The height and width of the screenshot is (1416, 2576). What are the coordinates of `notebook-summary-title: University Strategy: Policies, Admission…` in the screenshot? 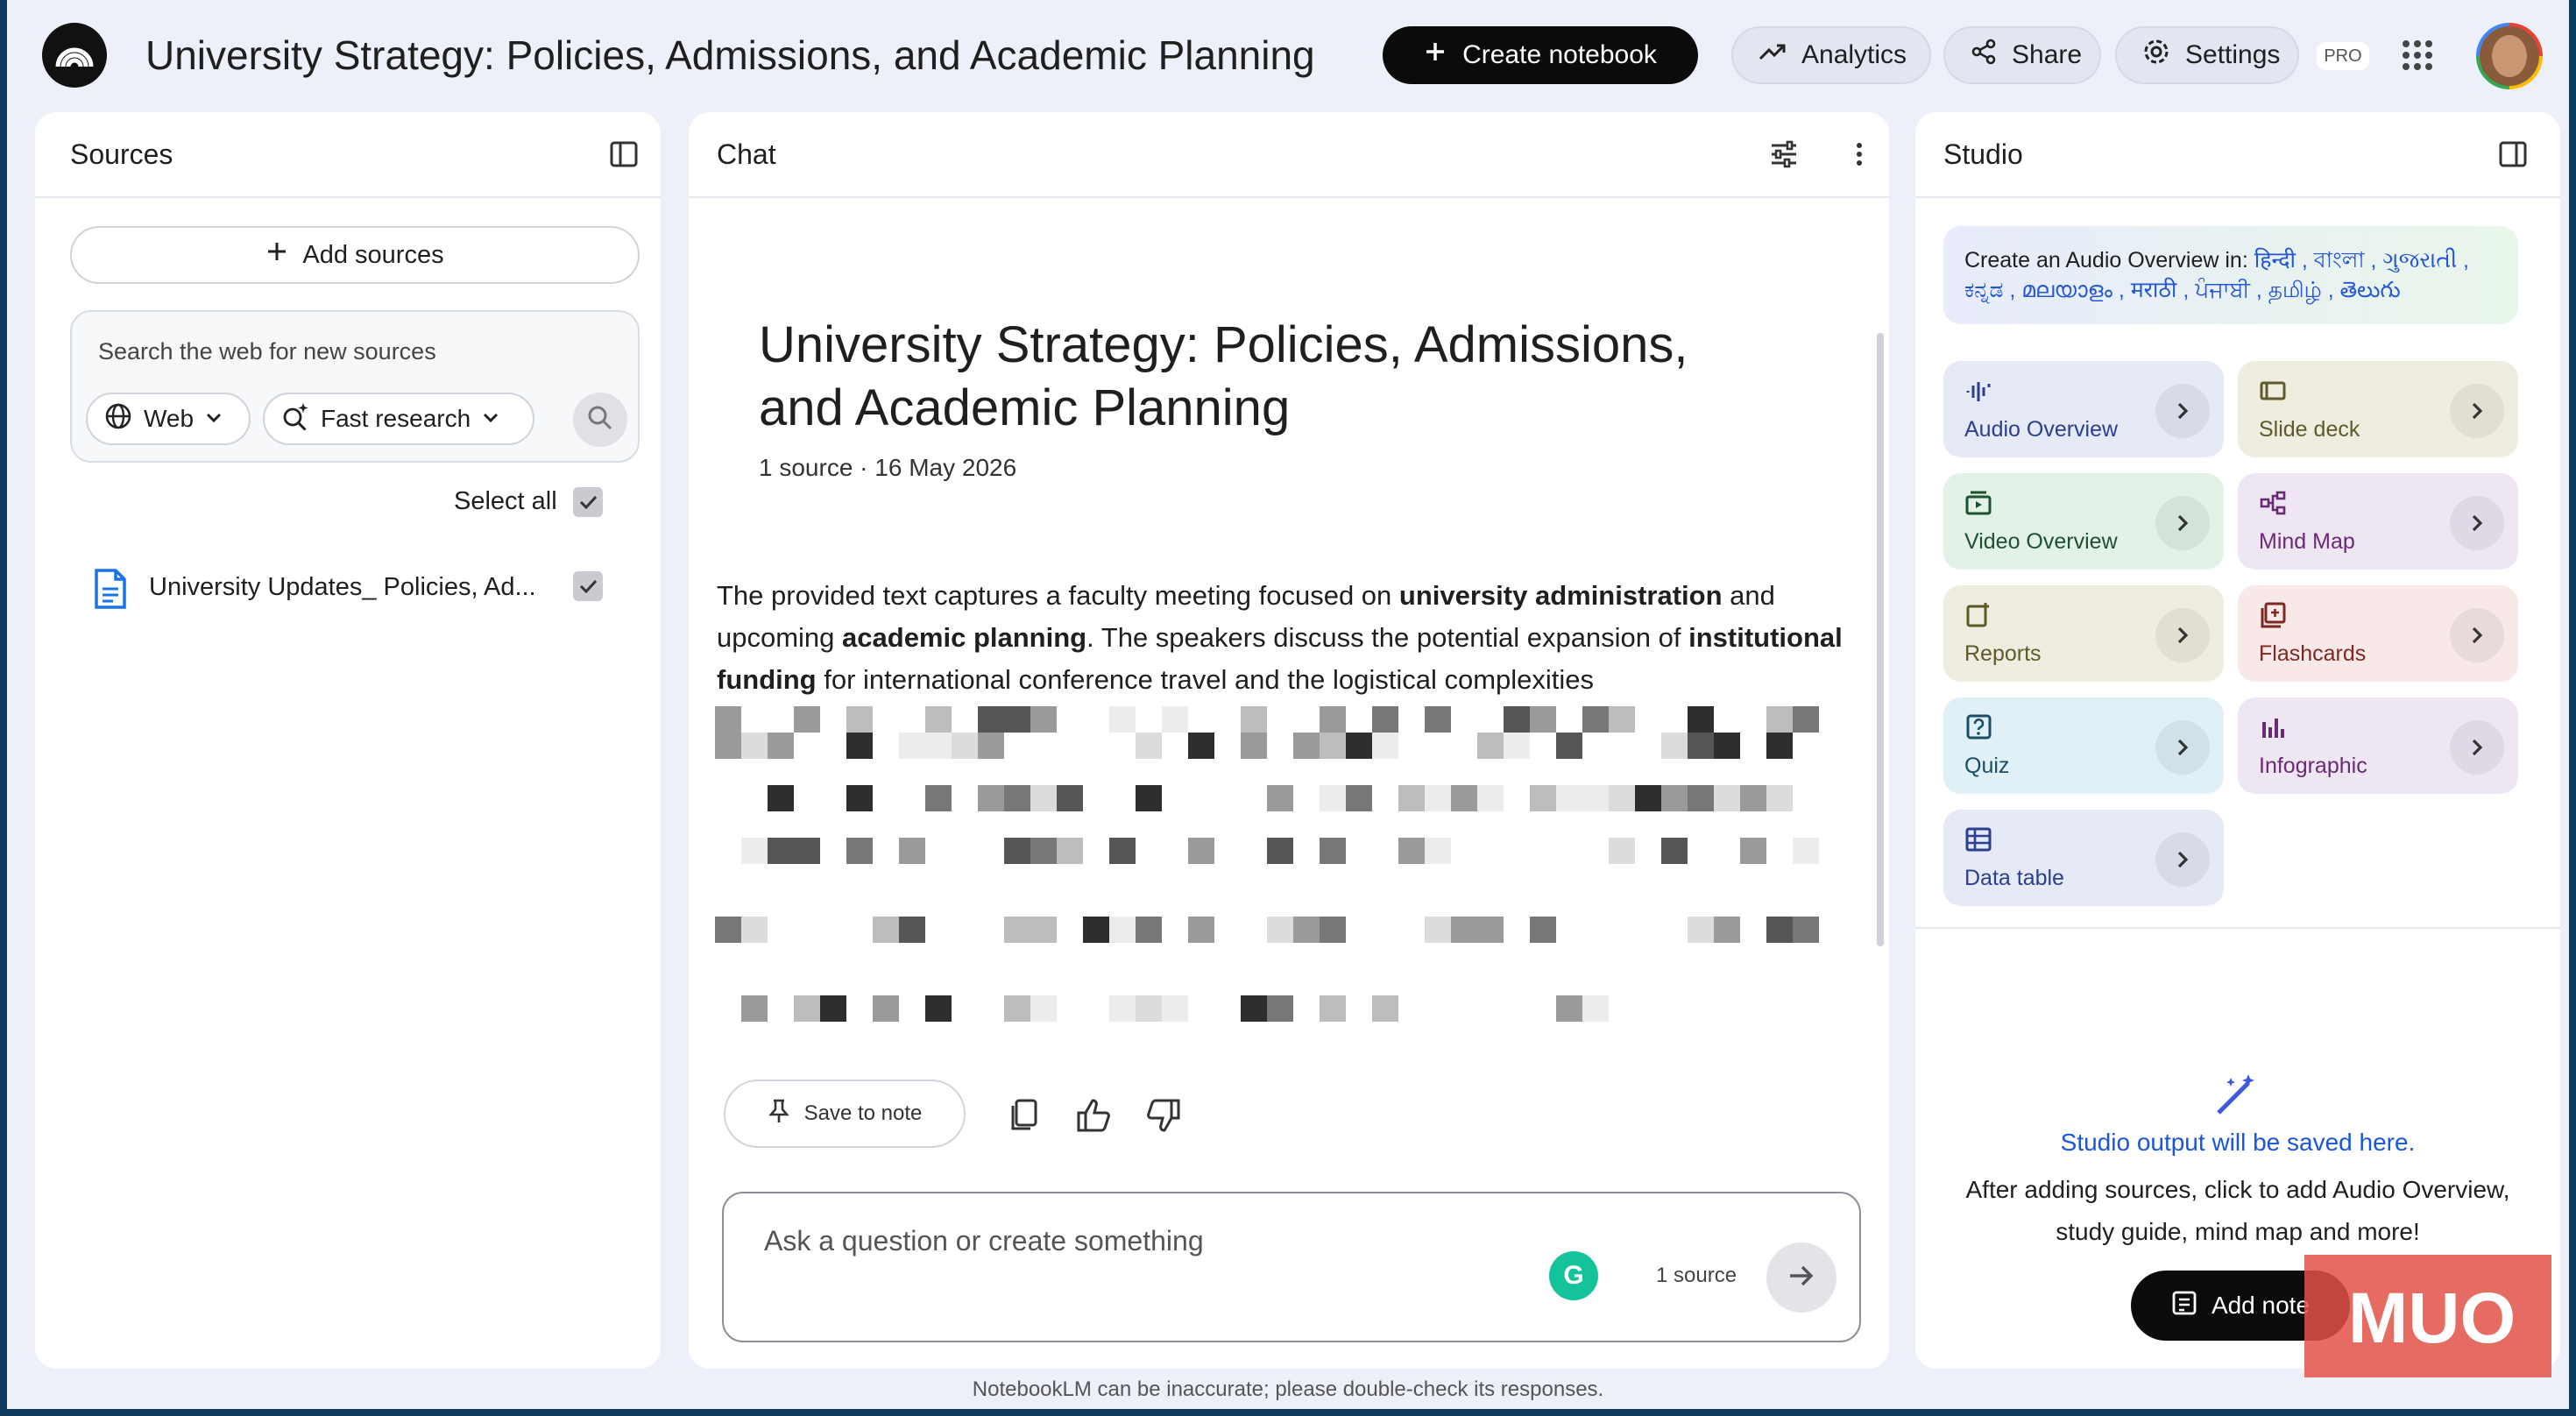 It's located at (1223, 376).